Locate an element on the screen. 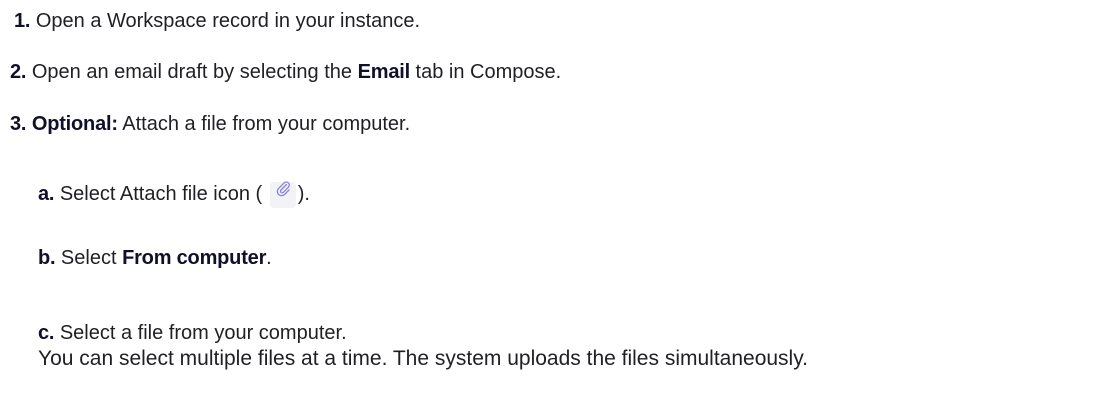  from-computer-label: From computer is located at coordinates (194, 258).